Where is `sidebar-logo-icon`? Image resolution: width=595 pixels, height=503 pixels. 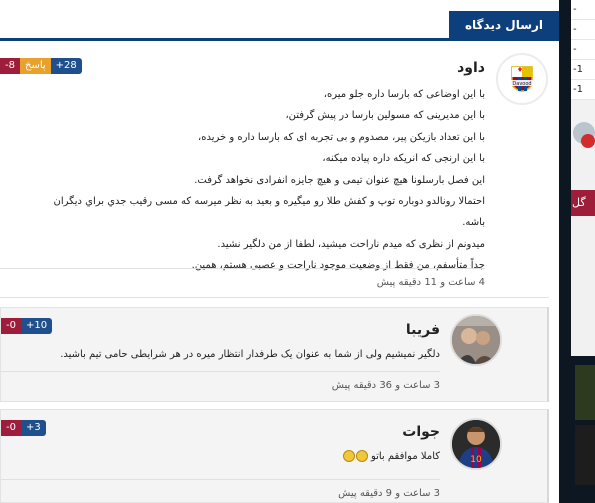
sidebar-logo-icon is located at coordinates (583, 130).